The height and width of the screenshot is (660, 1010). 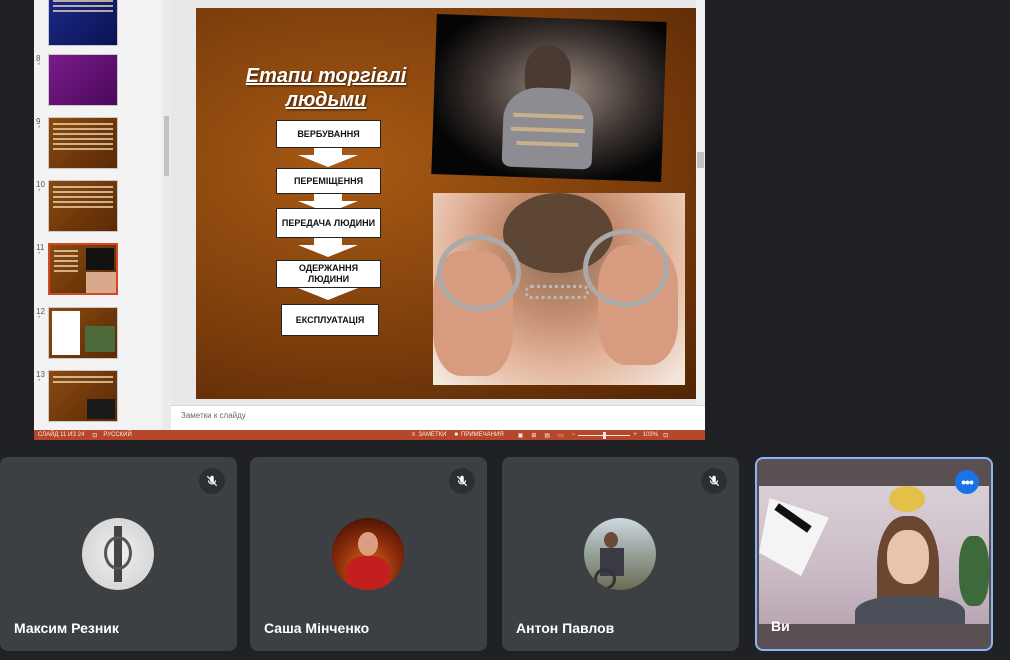 What do you see at coordinates (561, 435) in the screenshot?
I see `slideshow-icon: ▭` at bounding box center [561, 435].